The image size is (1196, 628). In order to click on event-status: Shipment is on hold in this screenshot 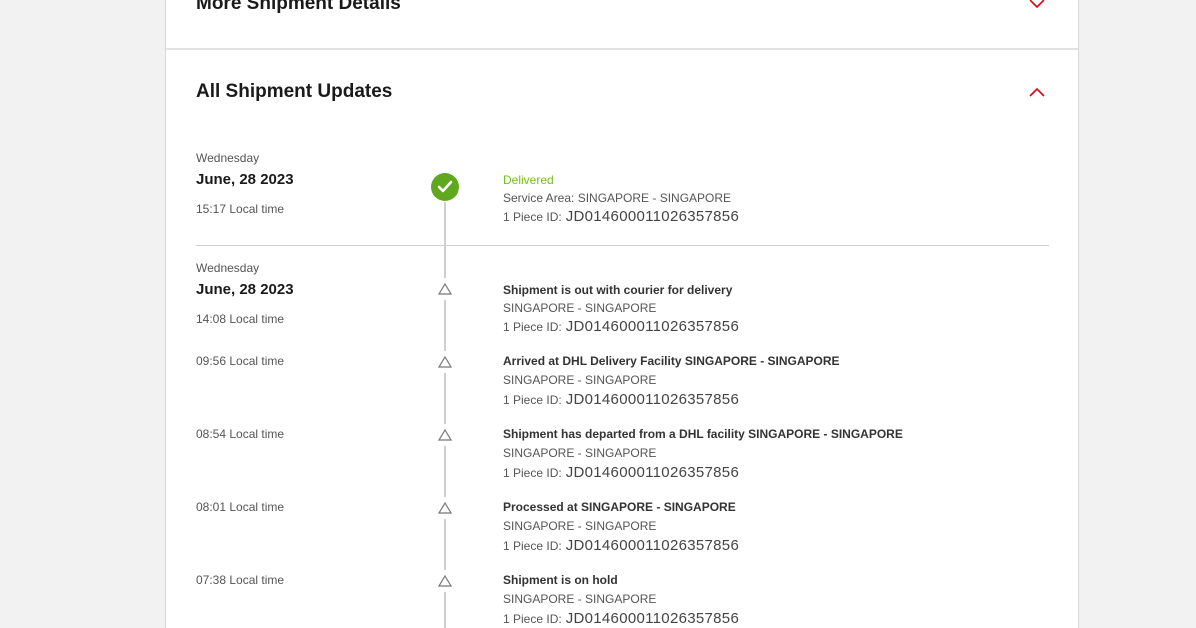, I will do `click(560, 580)`.